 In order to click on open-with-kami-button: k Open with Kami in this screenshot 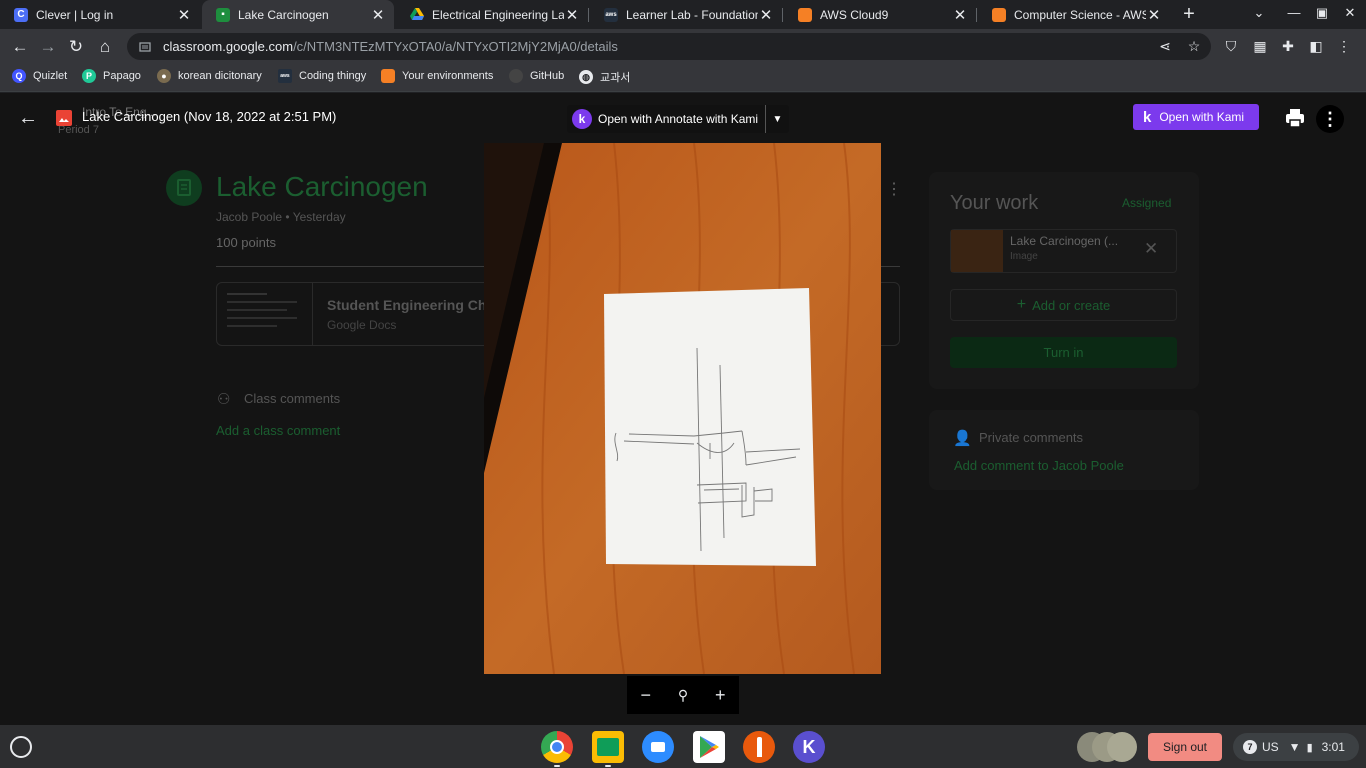, I will do `click(1196, 117)`.